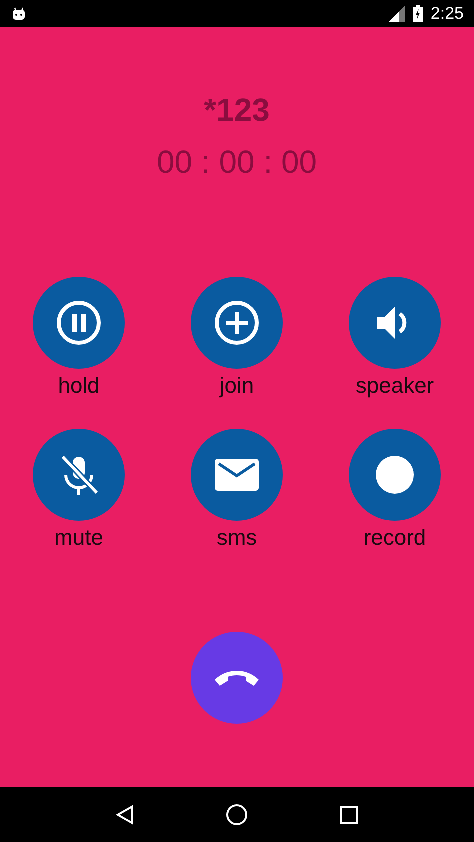  What do you see at coordinates (237, 538) in the screenshot?
I see `action-label: sms` at bounding box center [237, 538].